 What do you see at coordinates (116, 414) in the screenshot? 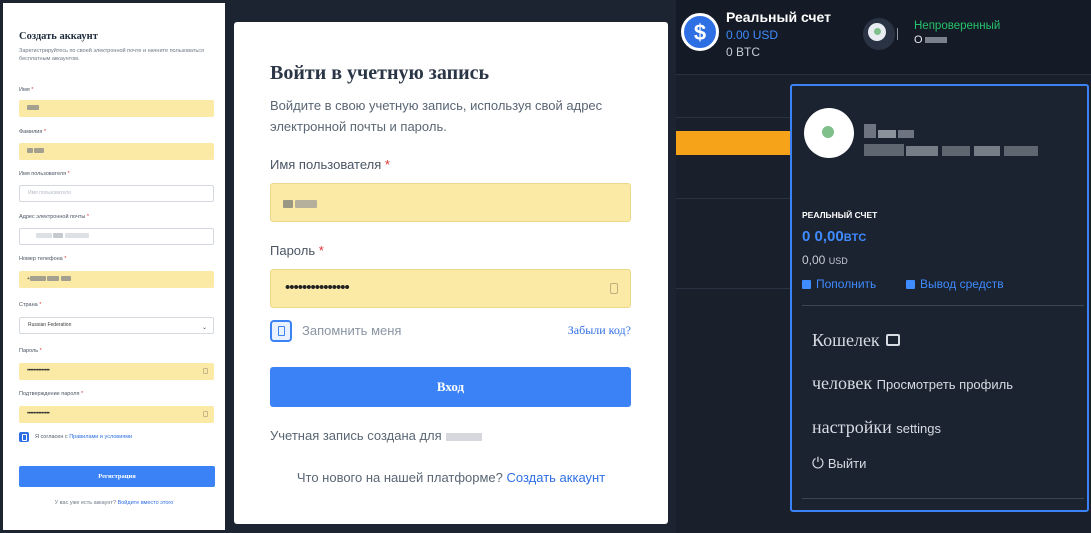
I see `confirm-password-input: ••••••••••••••` at bounding box center [116, 414].